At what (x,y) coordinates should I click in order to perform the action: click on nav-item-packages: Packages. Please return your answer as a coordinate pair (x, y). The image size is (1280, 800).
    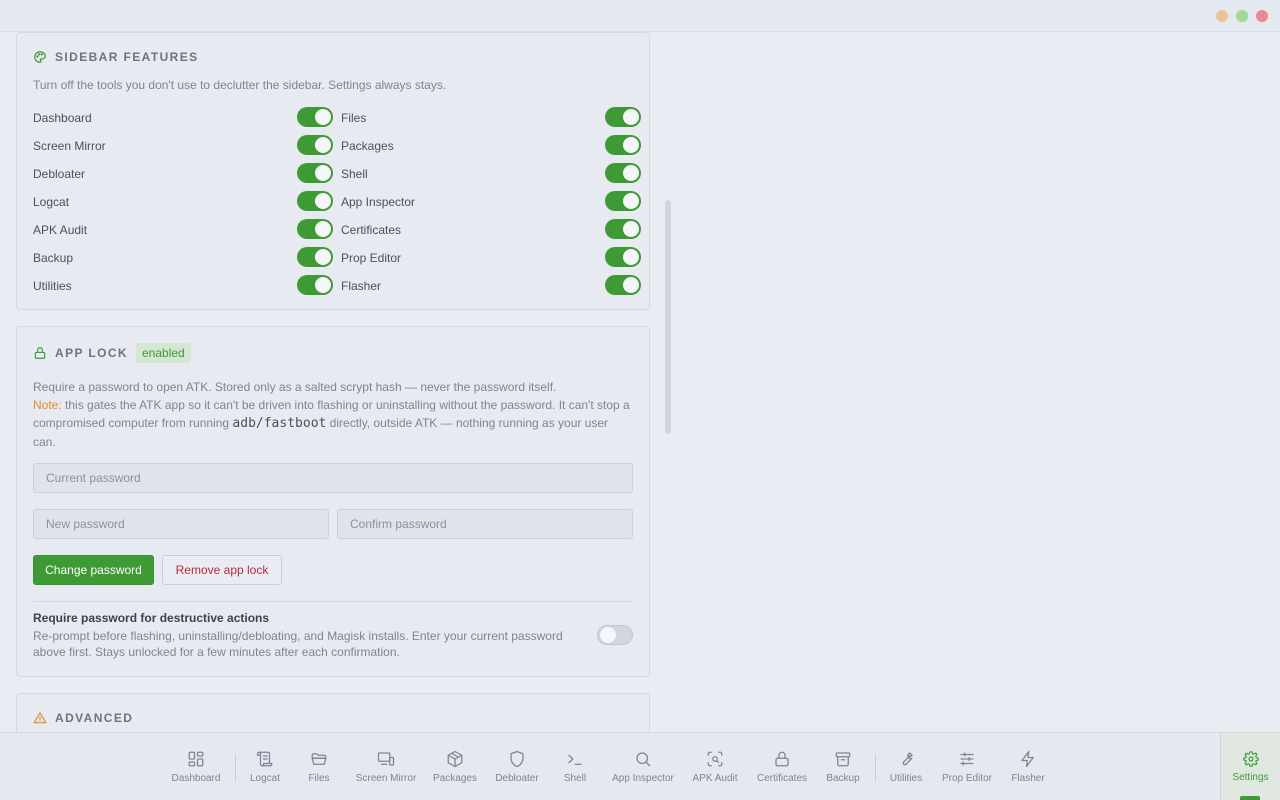
    Looking at the image, I should click on (455, 766).